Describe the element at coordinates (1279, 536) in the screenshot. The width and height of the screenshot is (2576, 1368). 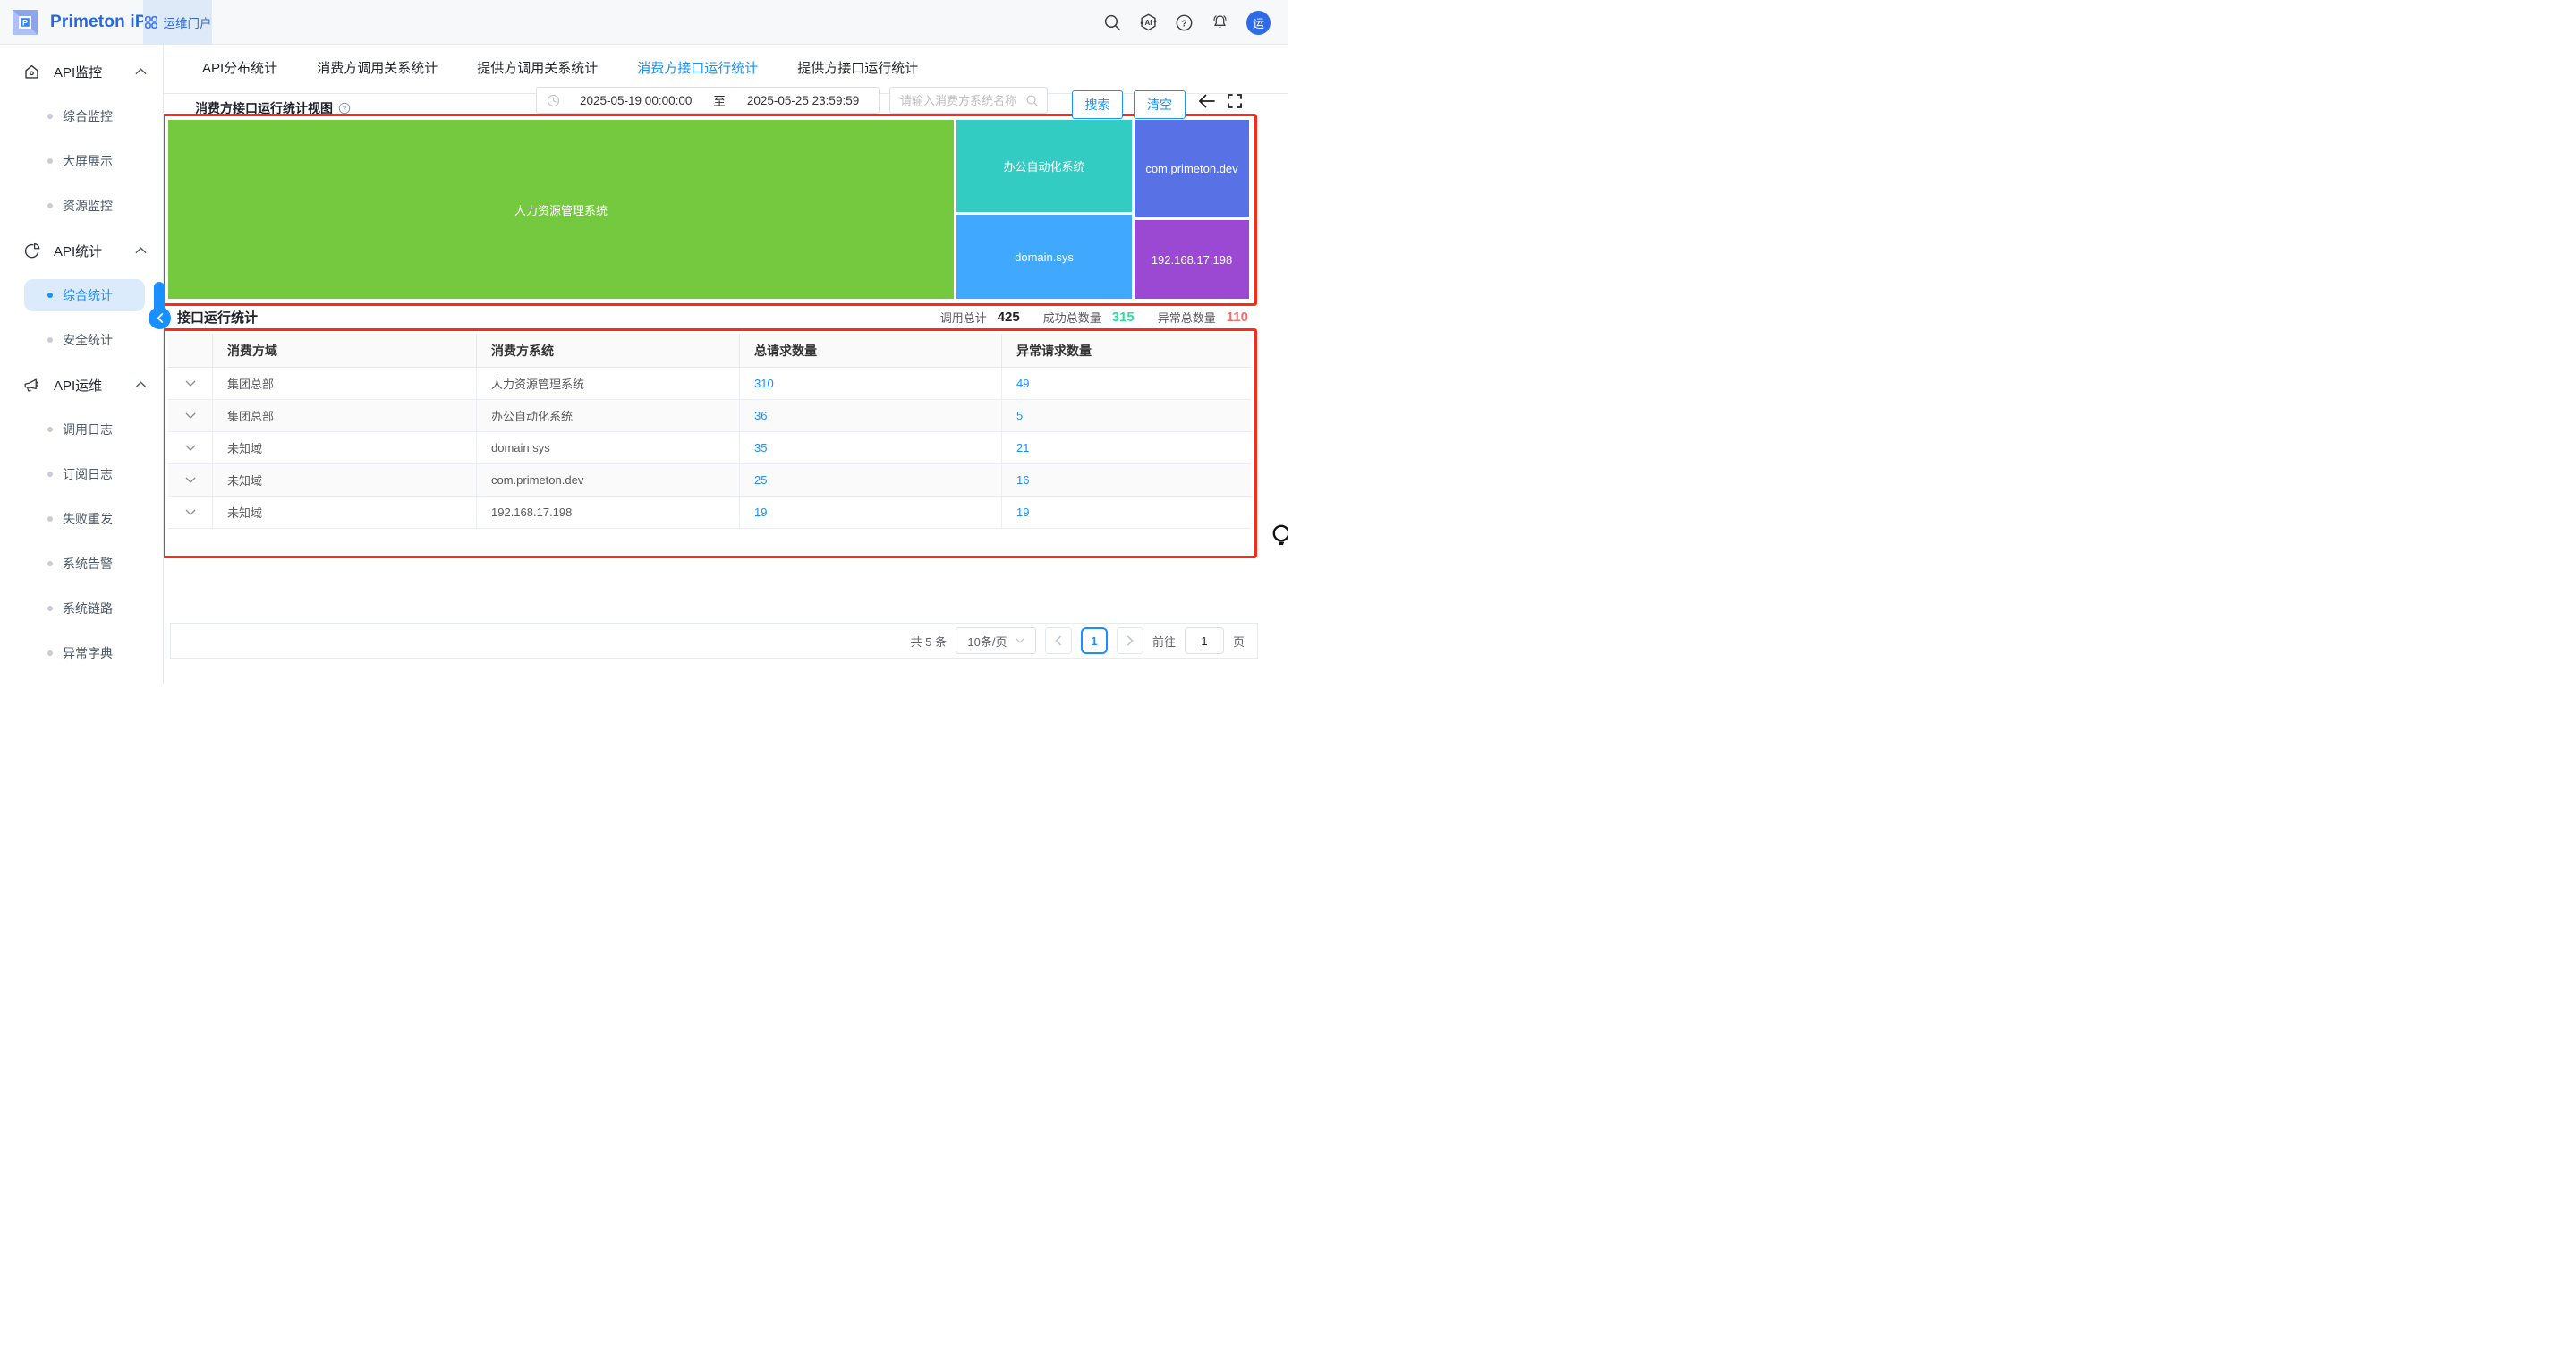
I see `lightbulb-icon` at that location.